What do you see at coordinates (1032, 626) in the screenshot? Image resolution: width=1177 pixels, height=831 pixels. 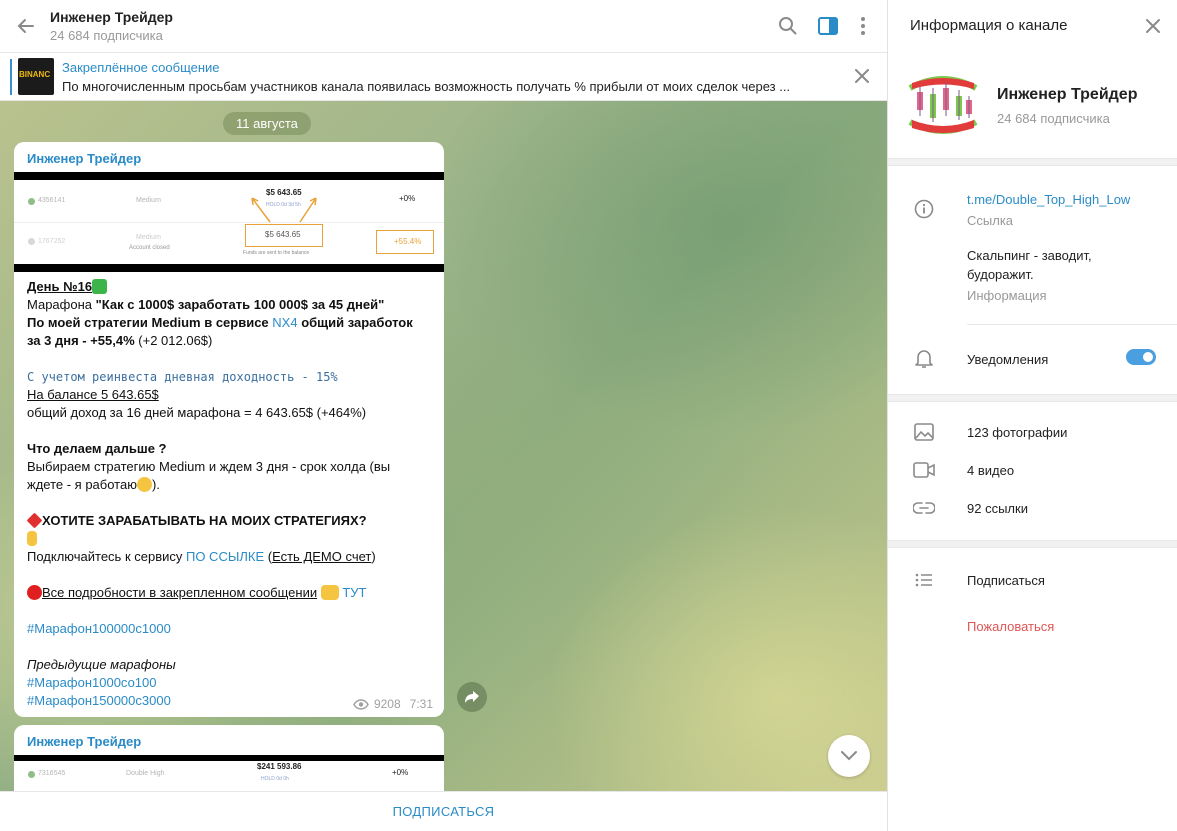 I see `report-row: Пожаловаться` at bounding box center [1032, 626].